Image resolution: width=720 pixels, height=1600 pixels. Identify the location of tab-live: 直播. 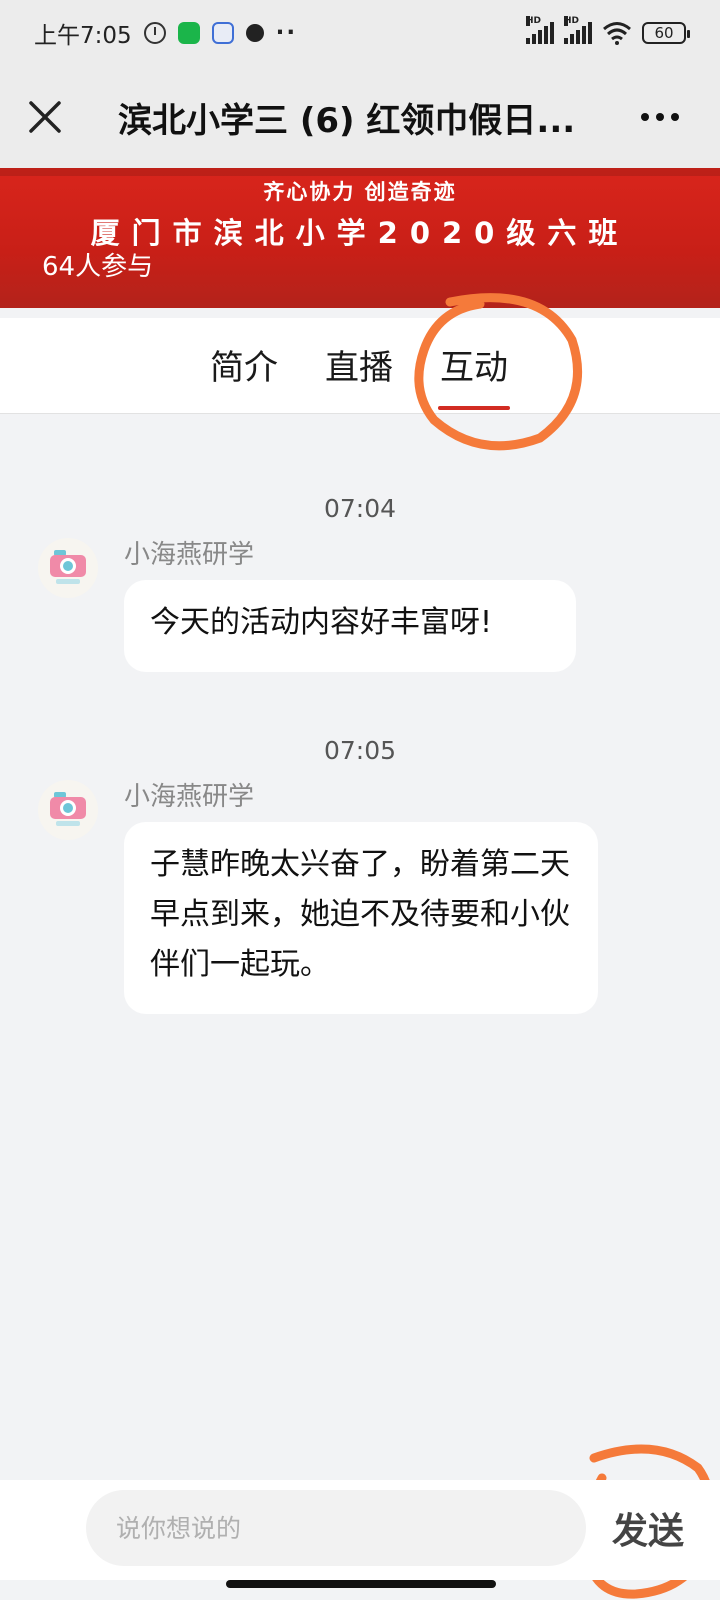
(359, 364).